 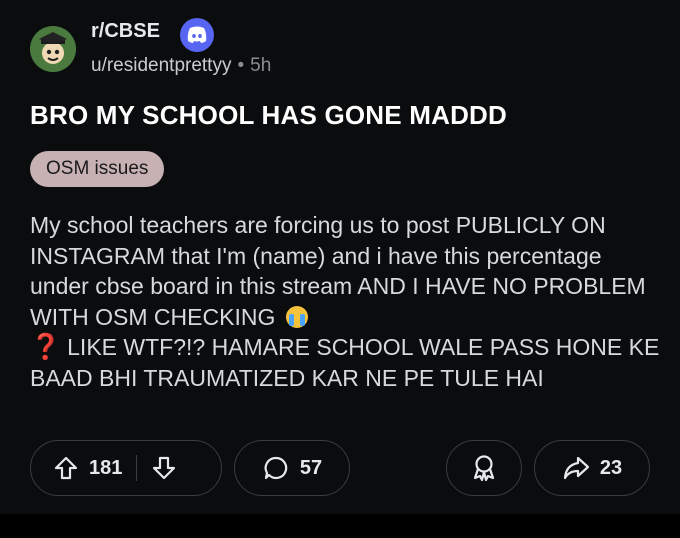 What do you see at coordinates (126, 468) in the screenshot?
I see `vote-control: 181` at bounding box center [126, 468].